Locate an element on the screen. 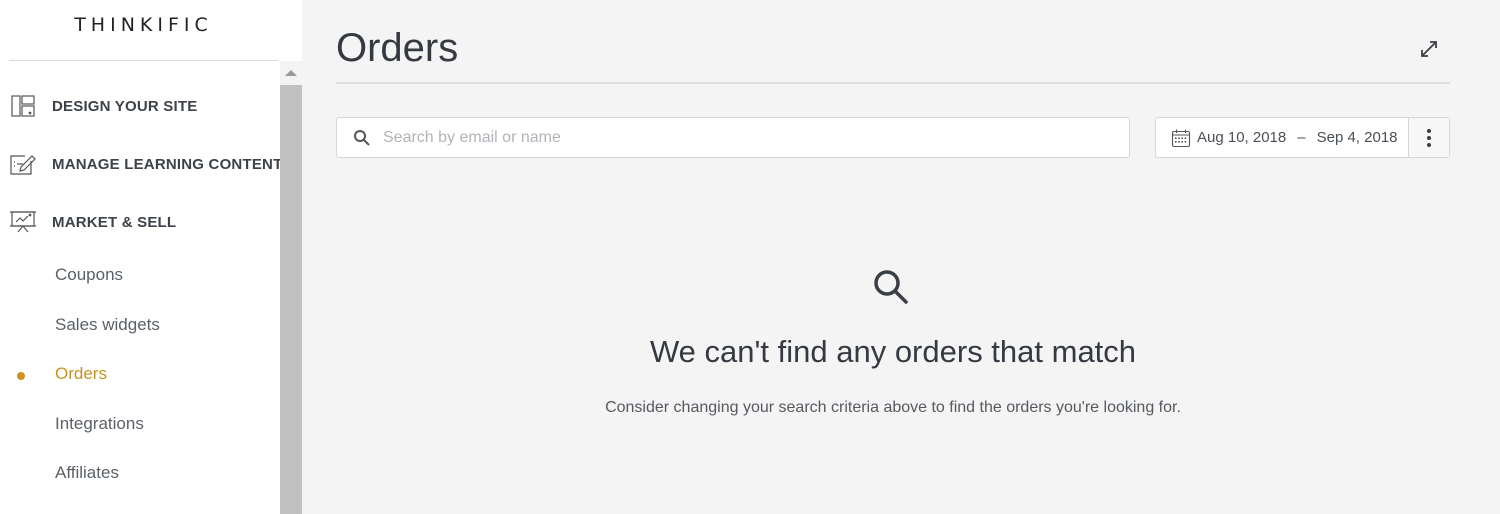 The image size is (1500, 514). kebab-menu-icon is located at coordinates (1429, 137).